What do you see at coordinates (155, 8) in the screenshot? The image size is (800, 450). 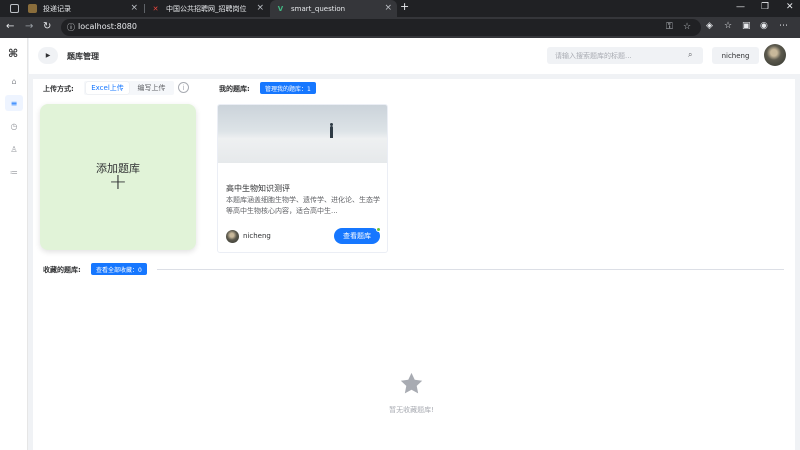 I see `favicon-jobs-icon: ✕` at bounding box center [155, 8].